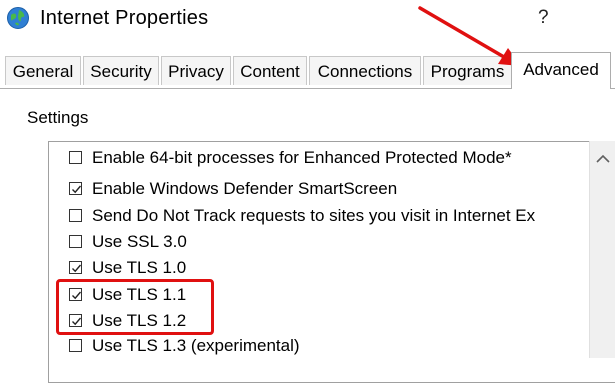 Image resolution: width=615 pixels, height=383 pixels. What do you see at coordinates (139, 241) in the screenshot?
I see `list-item-label: Use SSL 3.0` at bounding box center [139, 241].